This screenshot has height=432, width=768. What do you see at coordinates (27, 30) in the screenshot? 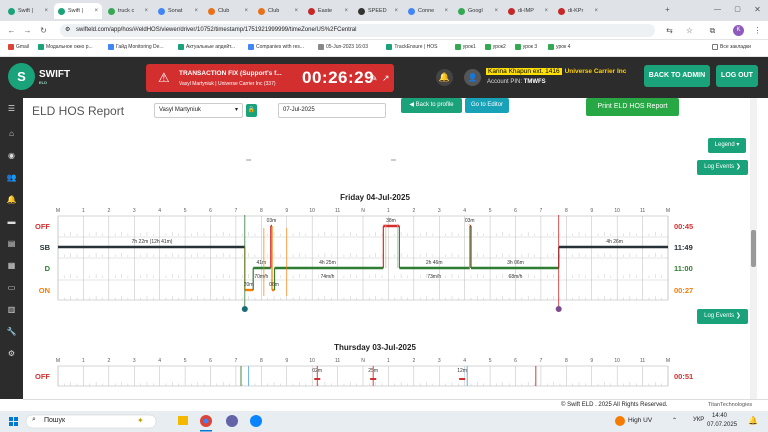
I see `forward-arrow-icon: →` at bounding box center [27, 30].